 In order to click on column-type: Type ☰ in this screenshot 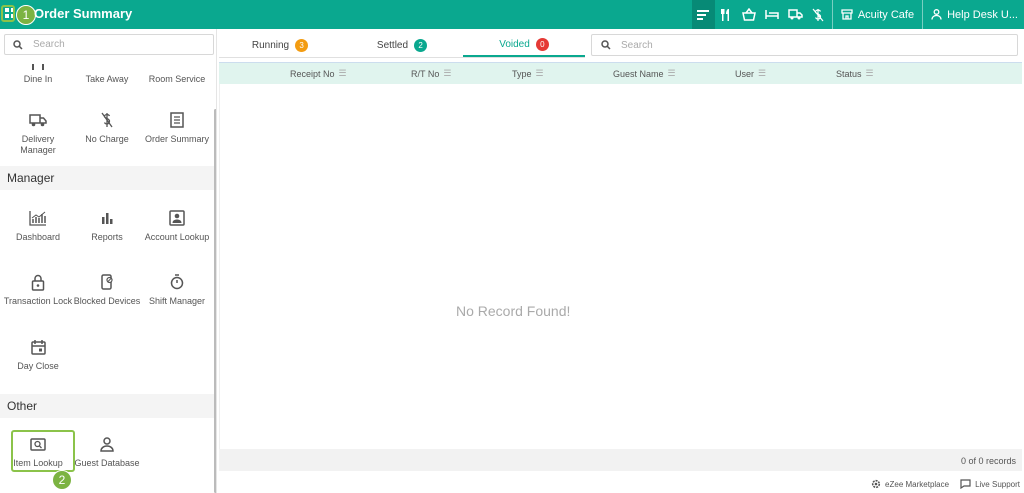, I will do `click(528, 73)`.